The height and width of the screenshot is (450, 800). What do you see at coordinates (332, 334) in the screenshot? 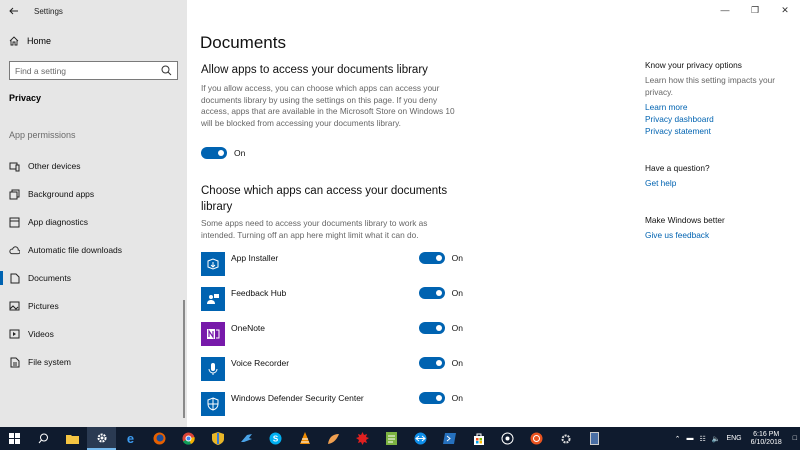
I see `app-row-onenote: OneNote On` at bounding box center [332, 334].